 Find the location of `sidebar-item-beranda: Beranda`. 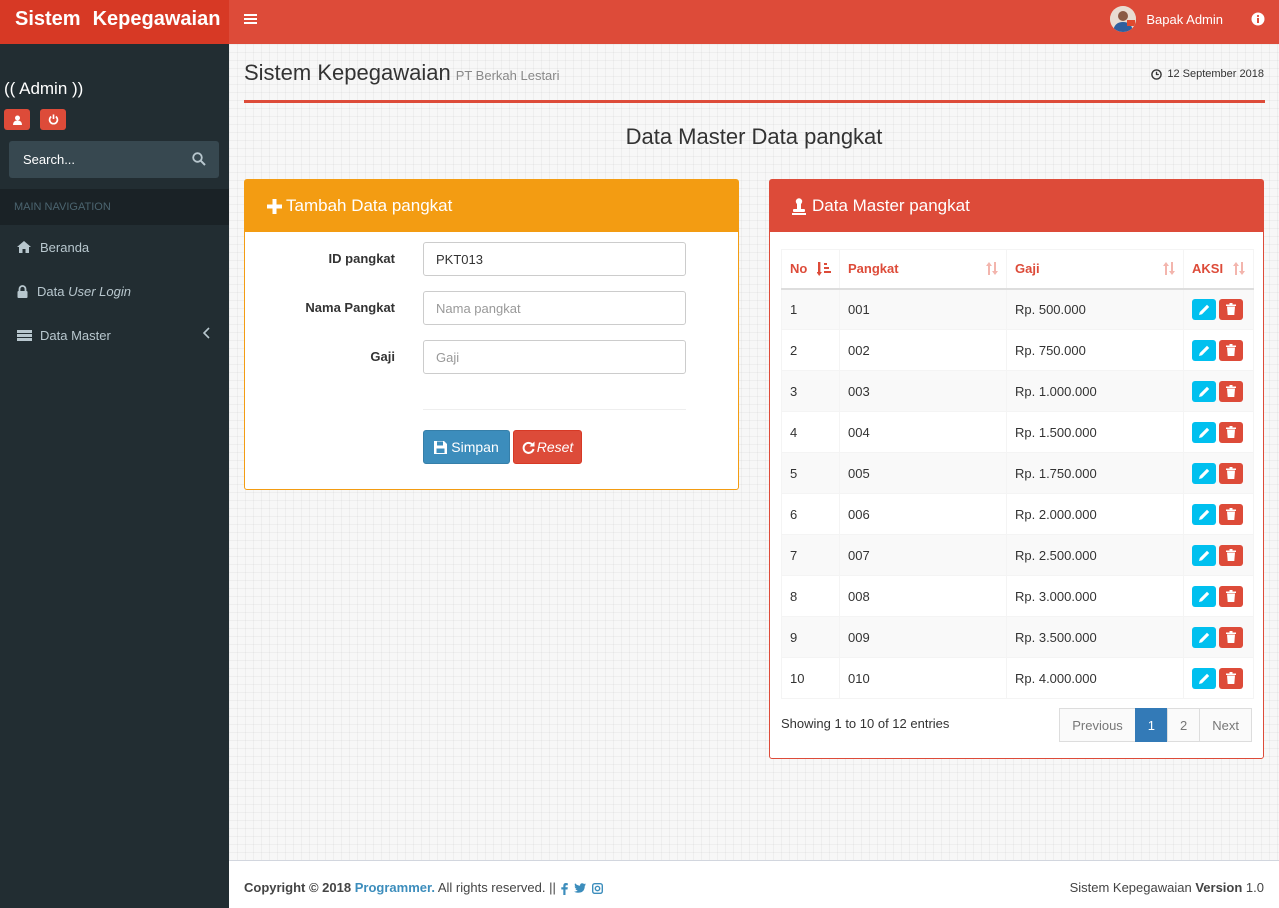

sidebar-item-beranda: Beranda is located at coordinates (114, 247).